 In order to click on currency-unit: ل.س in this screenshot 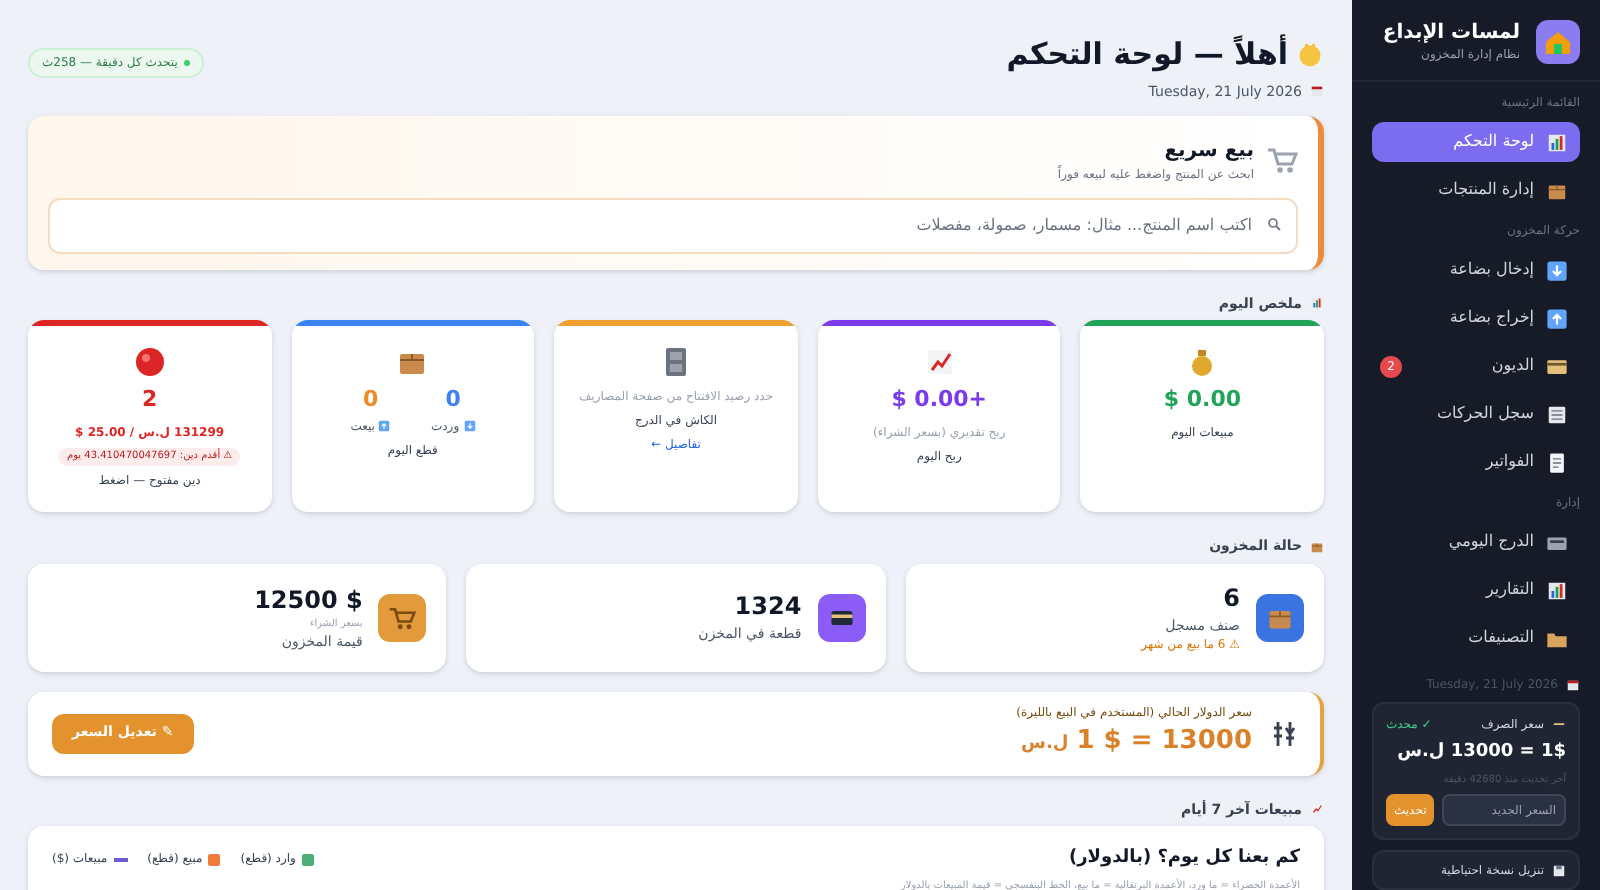, I will do `click(1045, 745)`.